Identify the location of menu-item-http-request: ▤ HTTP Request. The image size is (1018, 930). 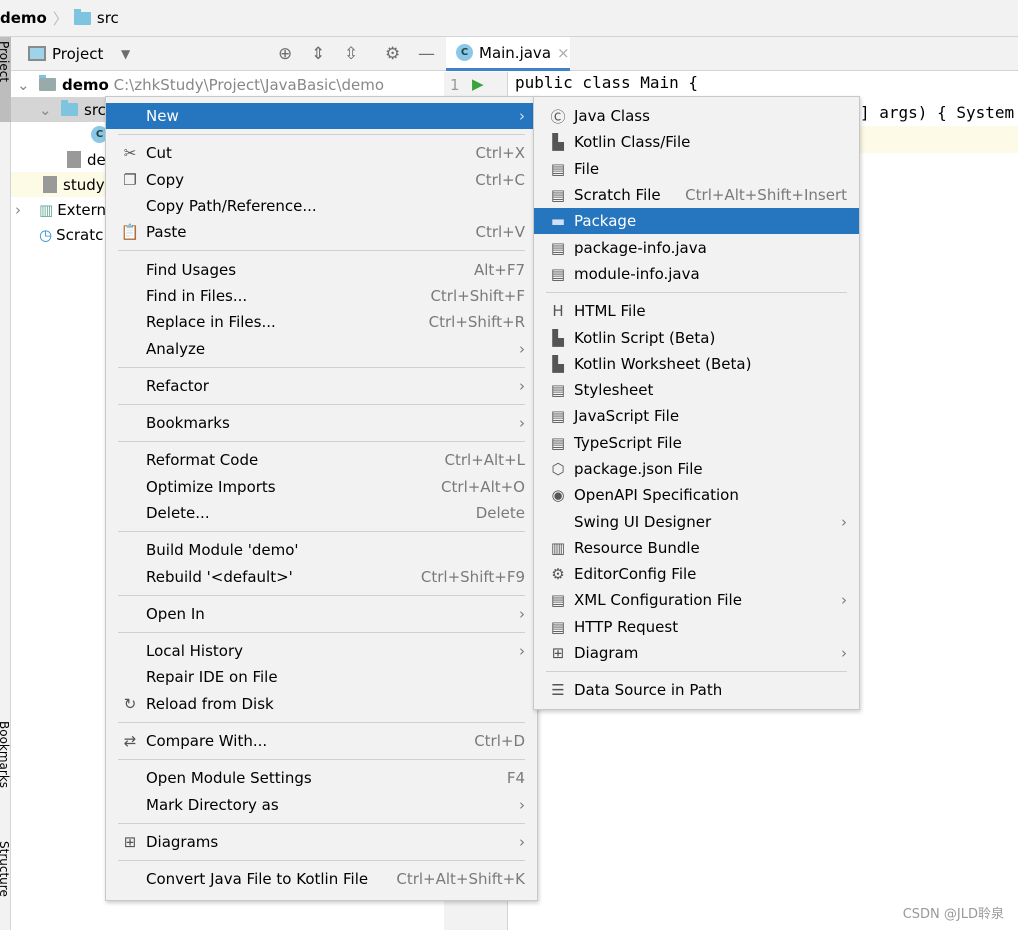
(696, 627).